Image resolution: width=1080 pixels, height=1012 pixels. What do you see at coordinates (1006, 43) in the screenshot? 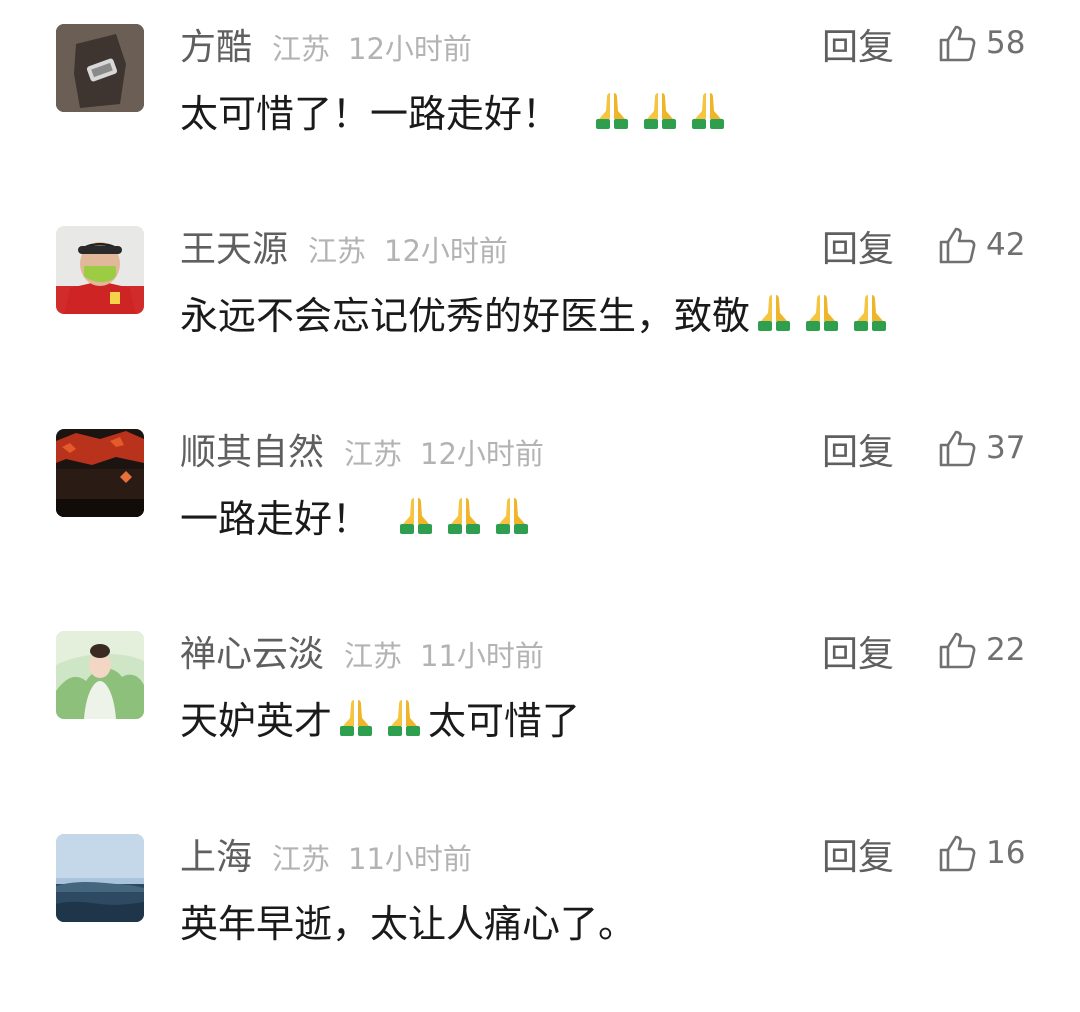
I see `like-count: 58` at bounding box center [1006, 43].